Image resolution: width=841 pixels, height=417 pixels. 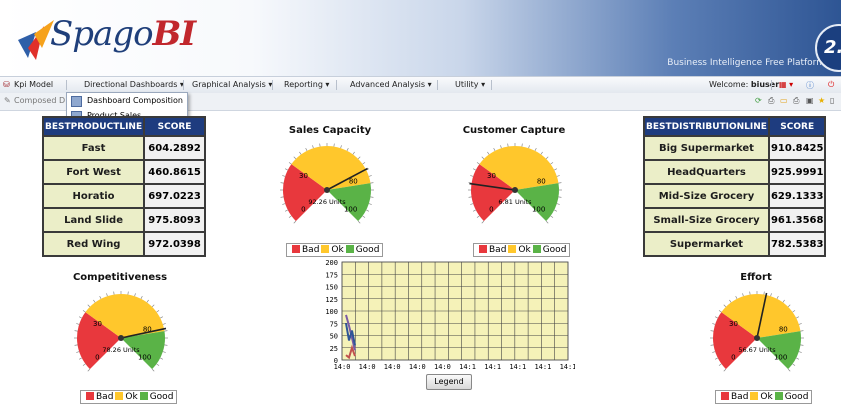 What do you see at coordinates (127, 101) in the screenshot?
I see `menu-item-dashboard-composition: Dashboard Composition` at bounding box center [127, 101].